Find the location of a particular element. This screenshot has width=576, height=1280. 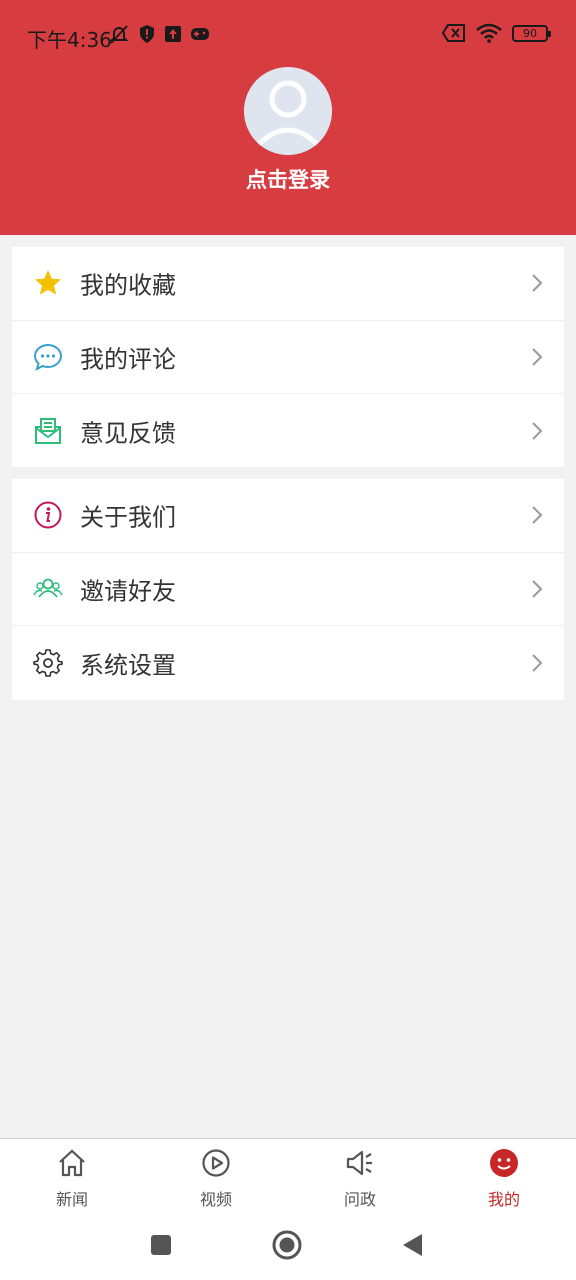

menu-item-about: 关于我们 is located at coordinates (288, 516).